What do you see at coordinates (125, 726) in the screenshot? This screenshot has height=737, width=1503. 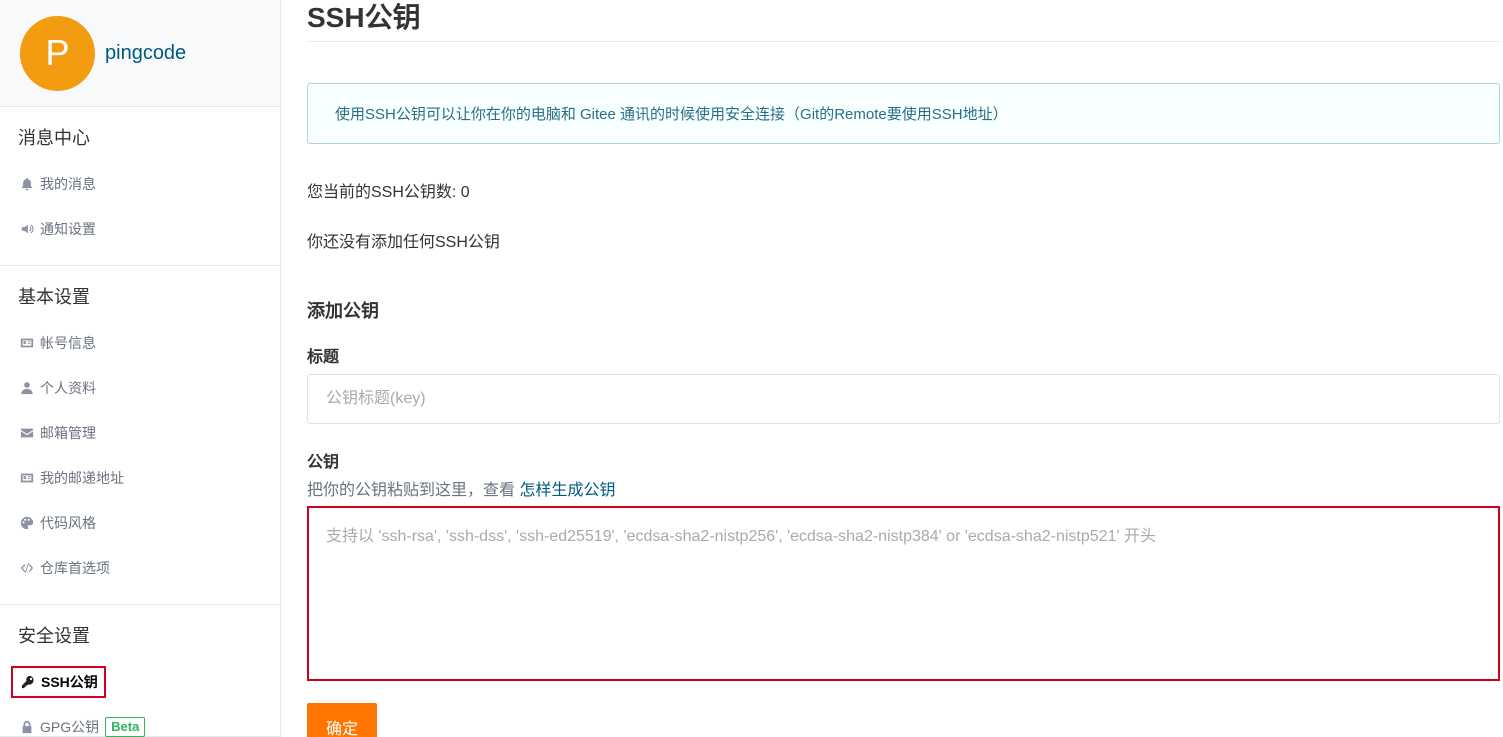 I see `beta-badge: Beta` at bounding box center [125, 726].